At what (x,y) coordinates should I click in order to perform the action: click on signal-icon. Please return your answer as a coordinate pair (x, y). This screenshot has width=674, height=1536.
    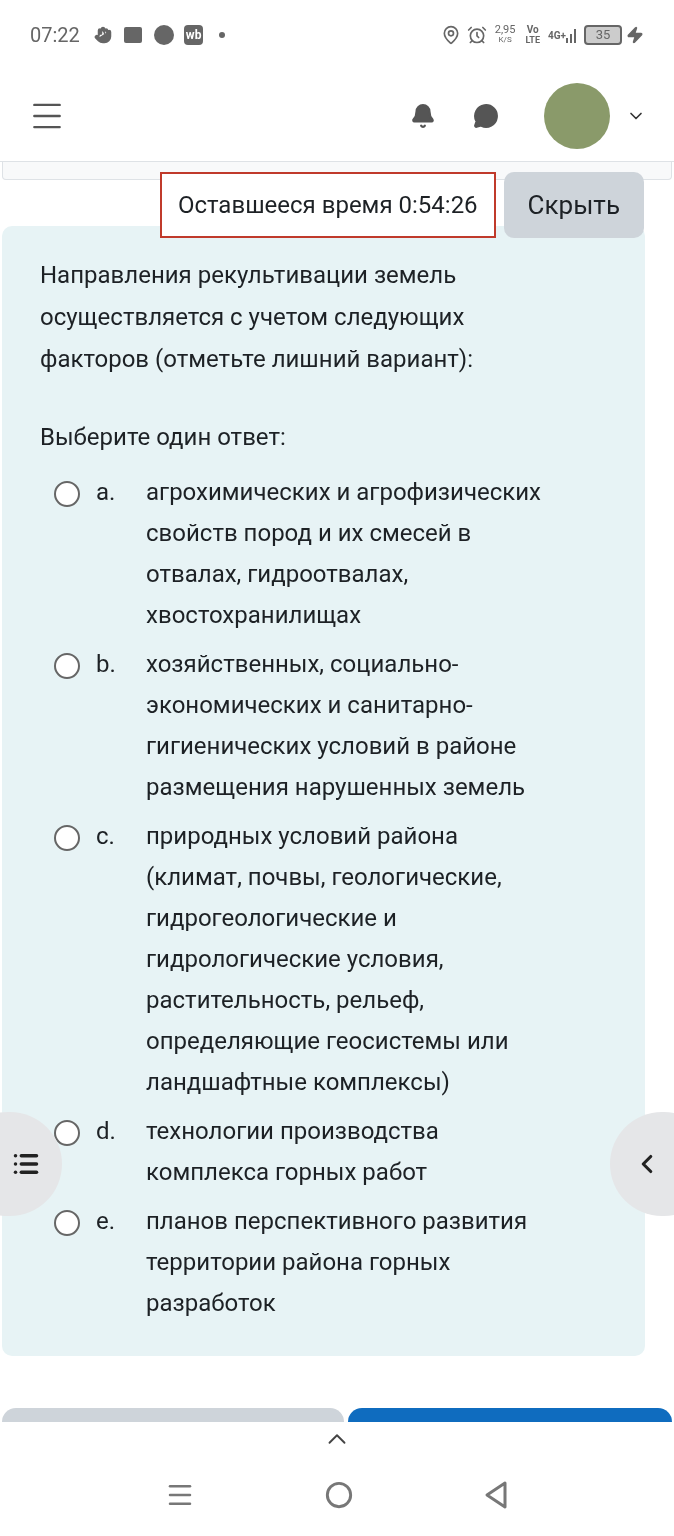
    Looking at the image, I should click on (572, 35).